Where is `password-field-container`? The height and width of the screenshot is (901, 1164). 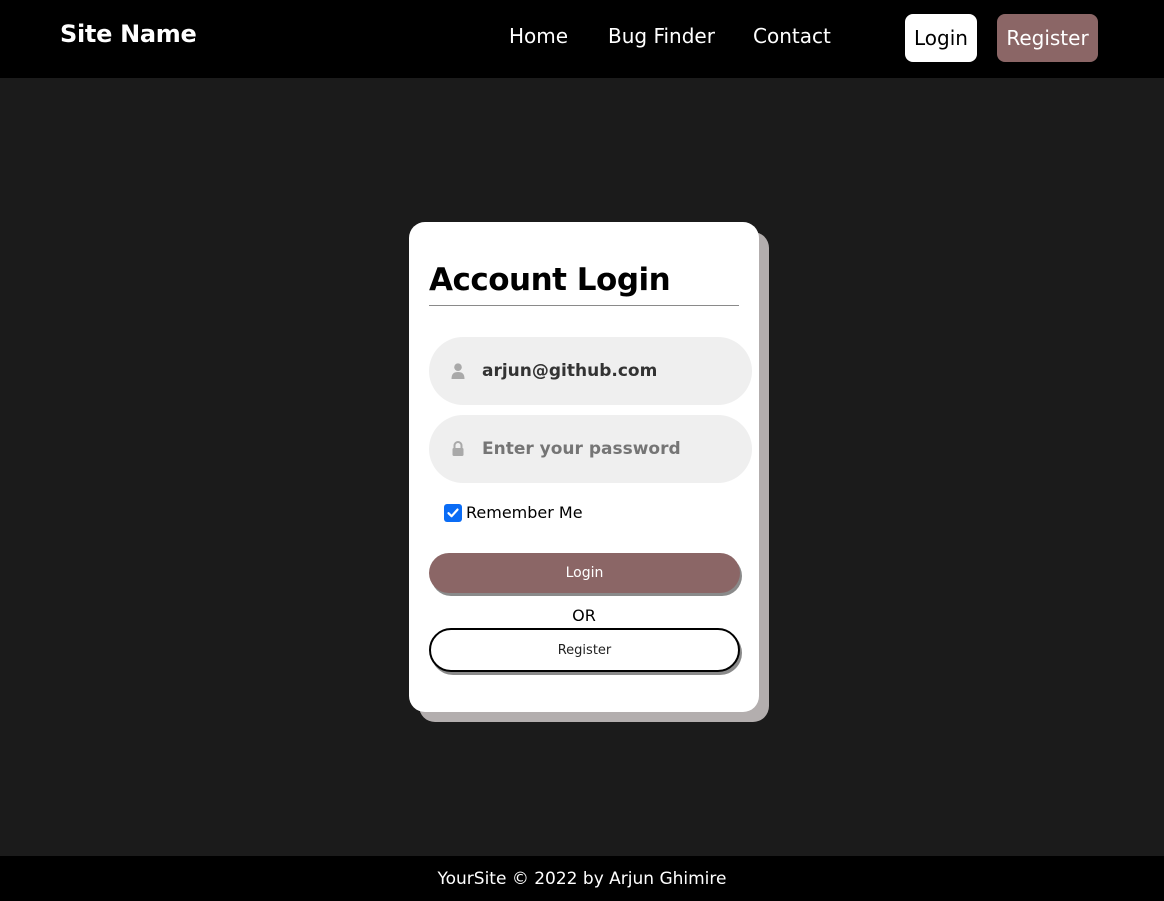 password-field-container is located at coordinates (590, 449).